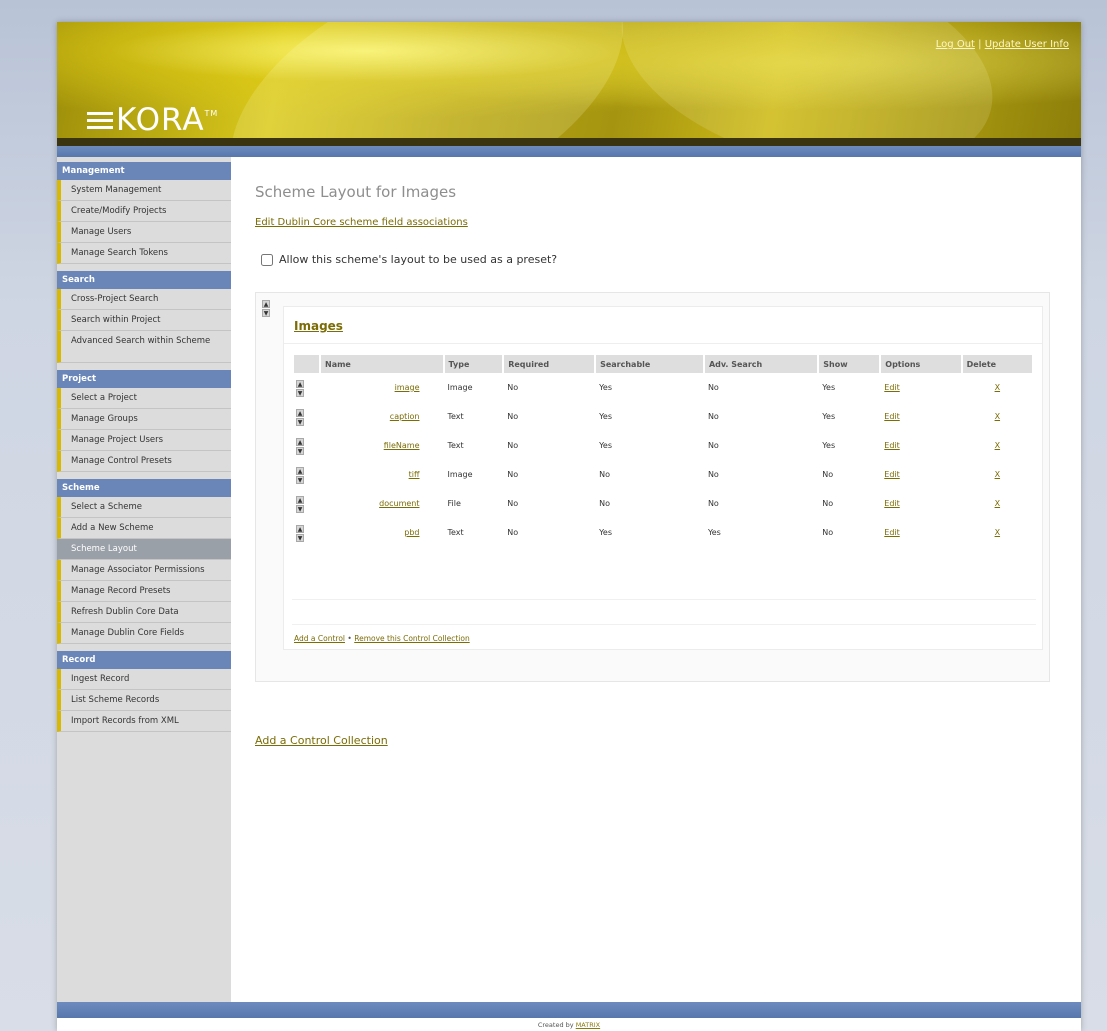 The width and height of the screenshot is (1107, 1031). I want to click on collection-name-link: Images, so click(318, 326).